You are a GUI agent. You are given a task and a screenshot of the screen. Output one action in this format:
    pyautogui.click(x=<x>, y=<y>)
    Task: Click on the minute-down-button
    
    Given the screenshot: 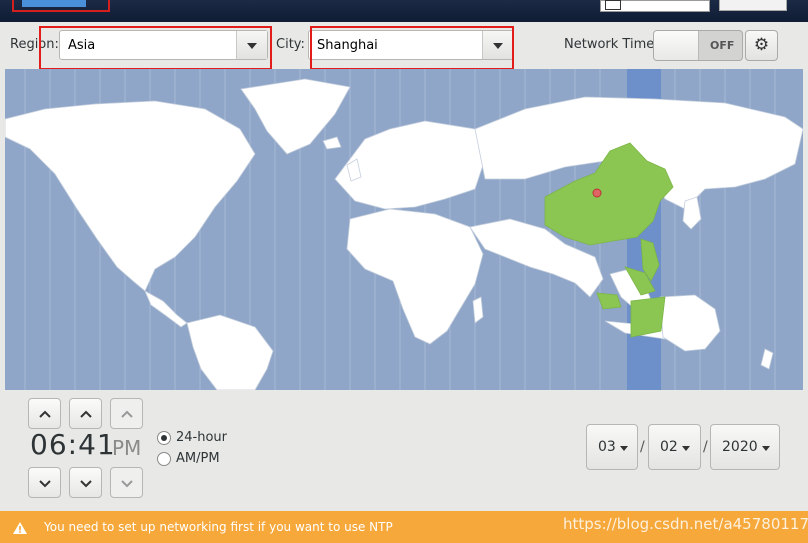 What is the action you would take?
    pyautogui.click(x=85, y=482)
    